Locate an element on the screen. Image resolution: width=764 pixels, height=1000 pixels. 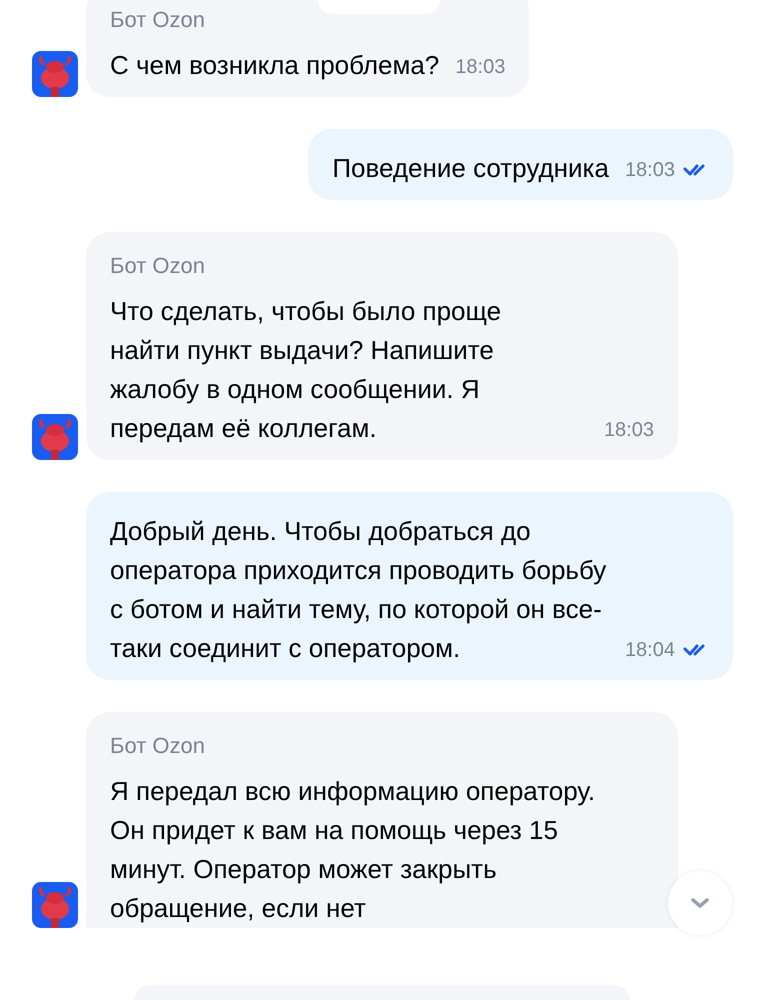
chevron-down-icon is located at coordinates (700, 903).